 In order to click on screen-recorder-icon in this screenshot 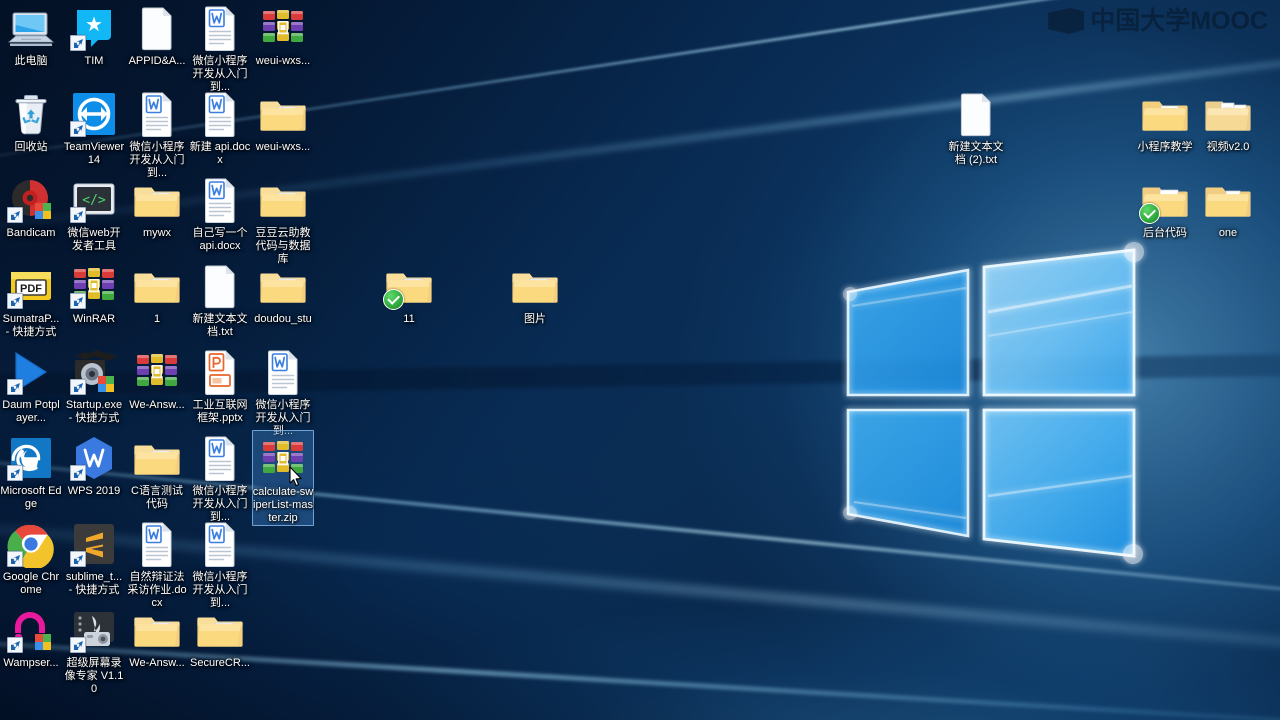, I will do `click(94, 630)`.